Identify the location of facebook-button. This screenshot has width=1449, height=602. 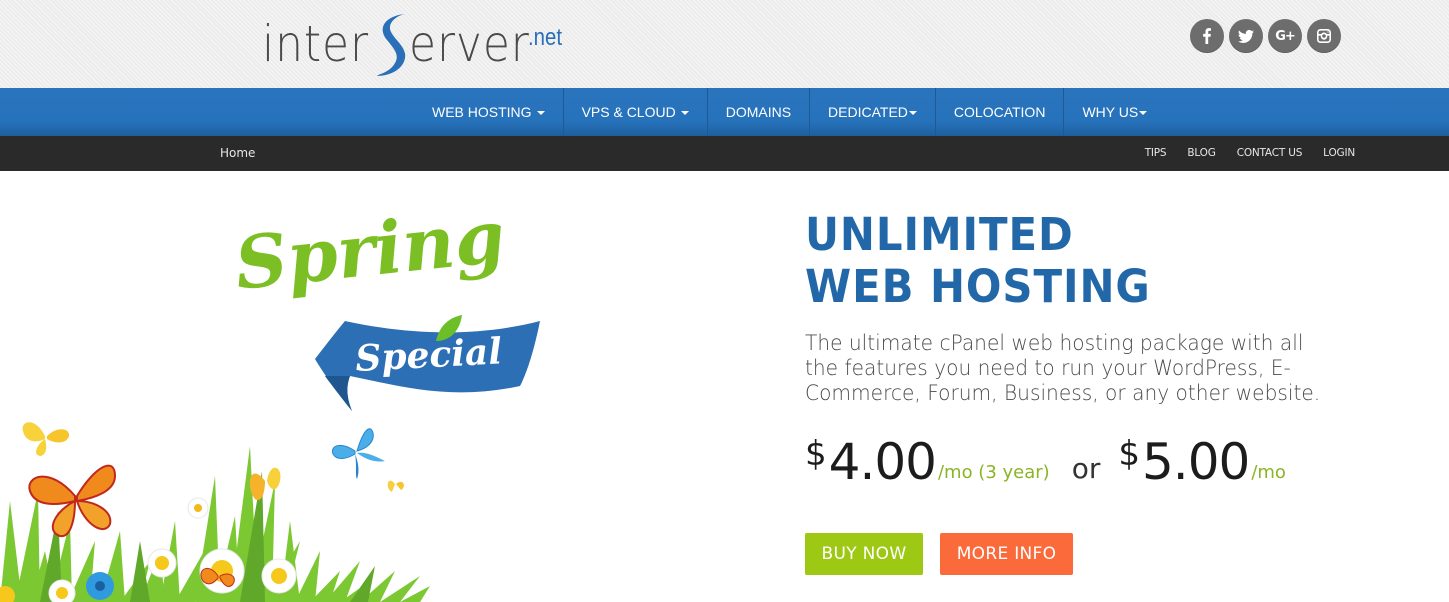
(1207, 36).